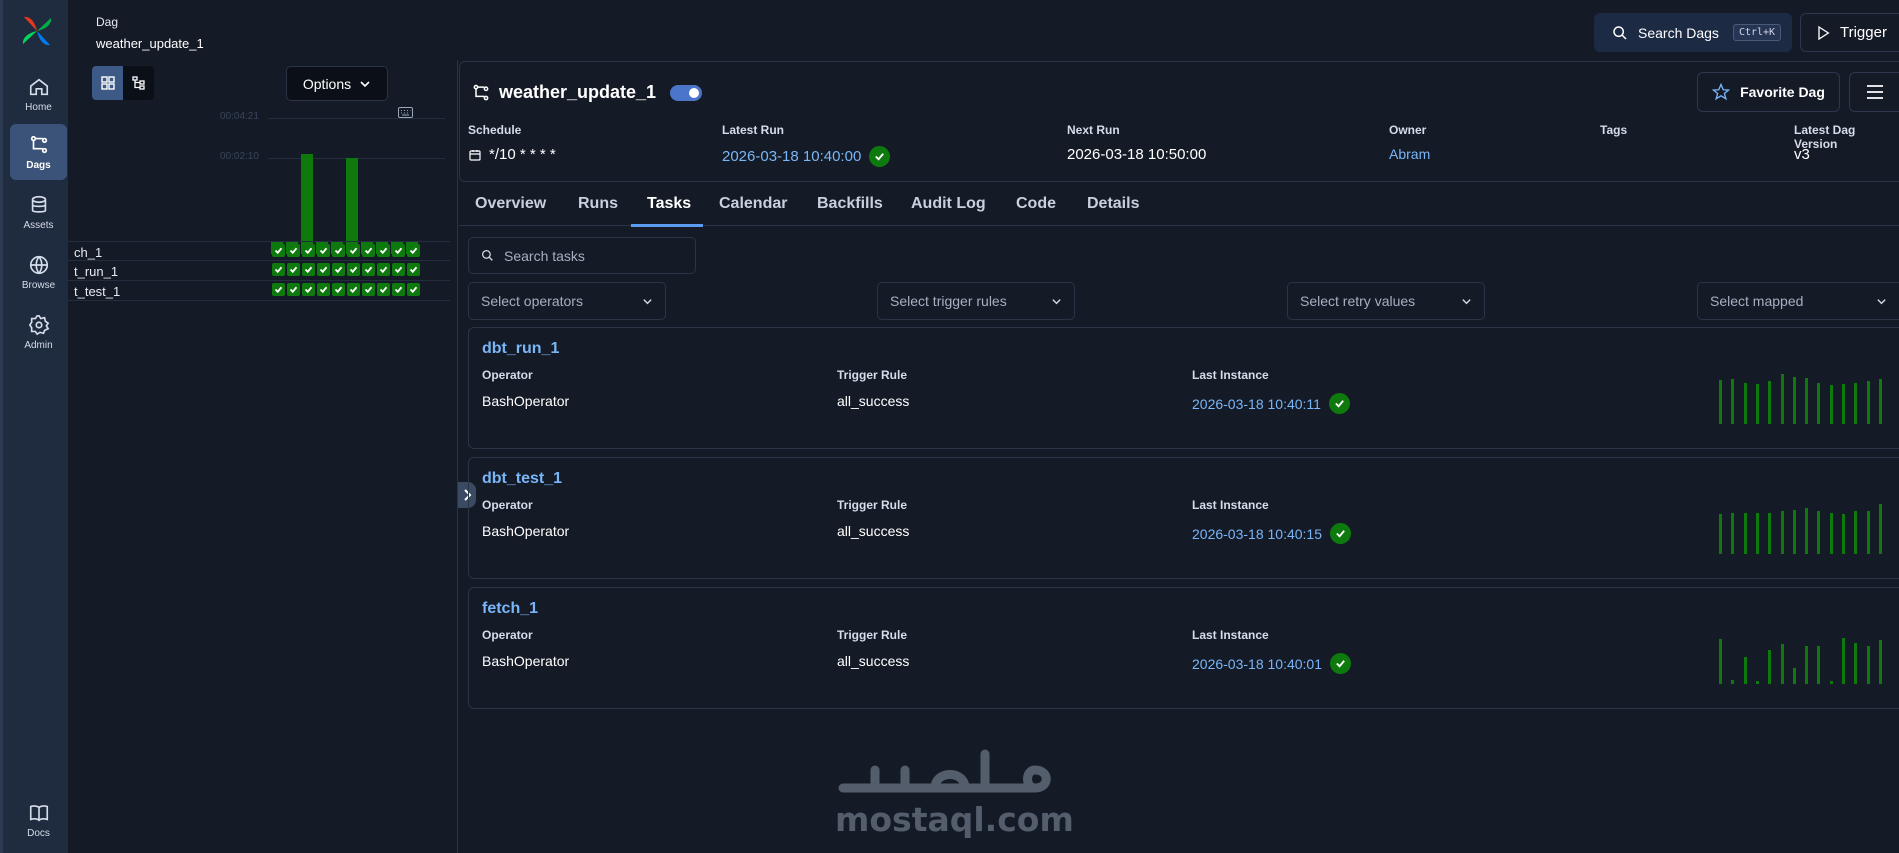 The width and height of the screenshot is (1899, 853). I want to click on latest-run-link: 2026-03-18 10:40:00, so click(791, 156).